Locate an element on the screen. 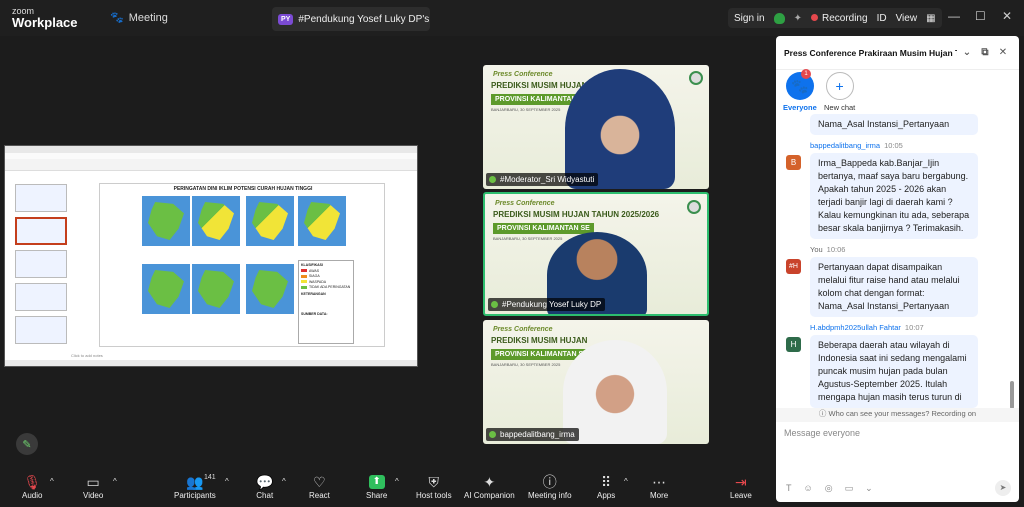 Image resolution: width=1024 pixels, height=507 pixels. provinsi-label: PROVINSI KALIMANTAN SE is located at coordinates (543, 228).